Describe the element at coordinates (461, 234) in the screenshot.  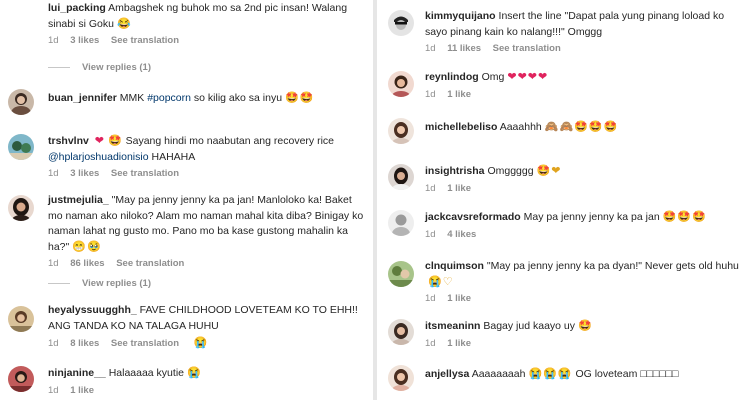
I see `comment-likes: 4 likes` at that location.